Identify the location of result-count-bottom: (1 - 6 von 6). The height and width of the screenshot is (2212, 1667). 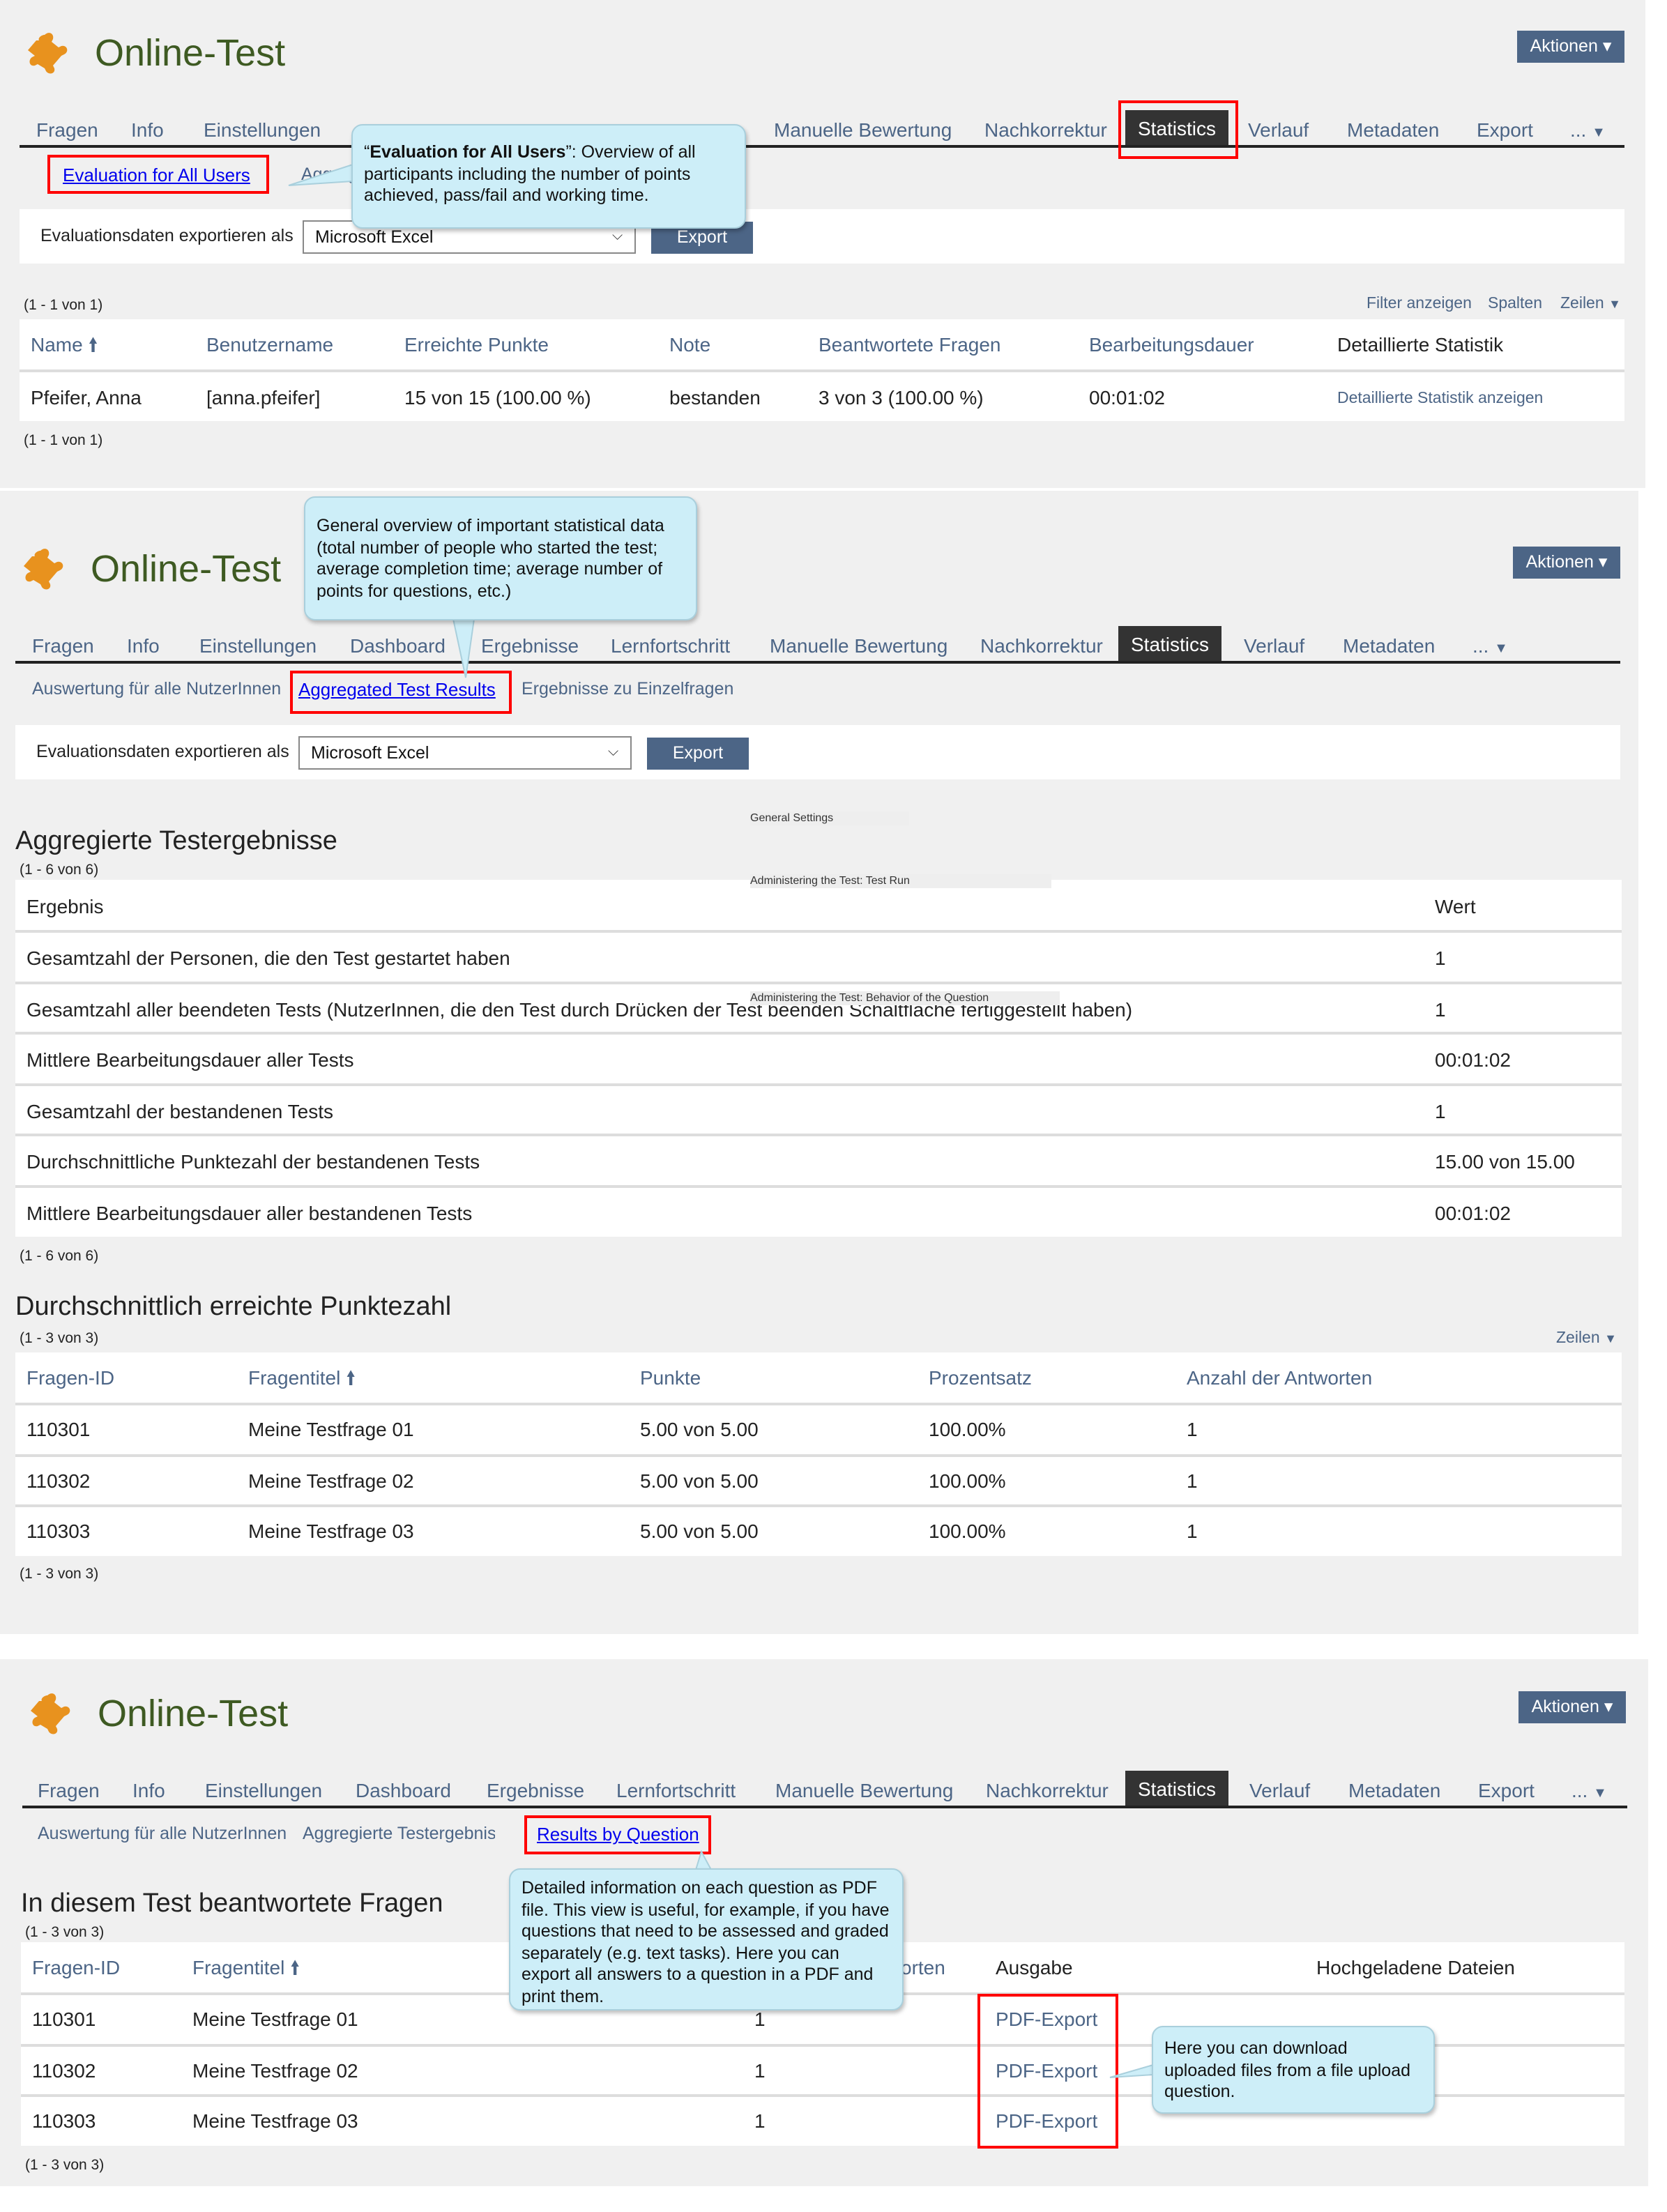
(59, 1256).